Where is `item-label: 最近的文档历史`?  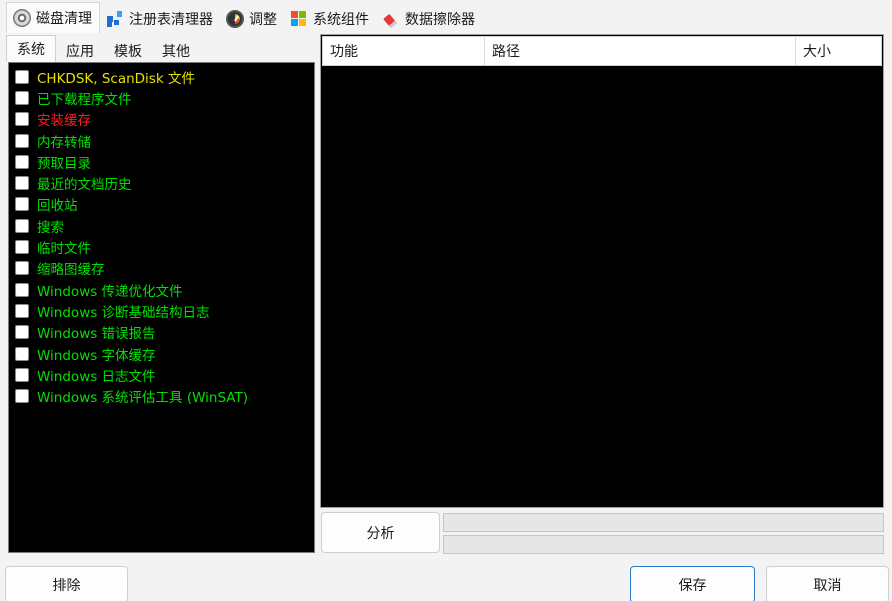
item-label: 最近的文档历史 is located at coordinates (84, 185).